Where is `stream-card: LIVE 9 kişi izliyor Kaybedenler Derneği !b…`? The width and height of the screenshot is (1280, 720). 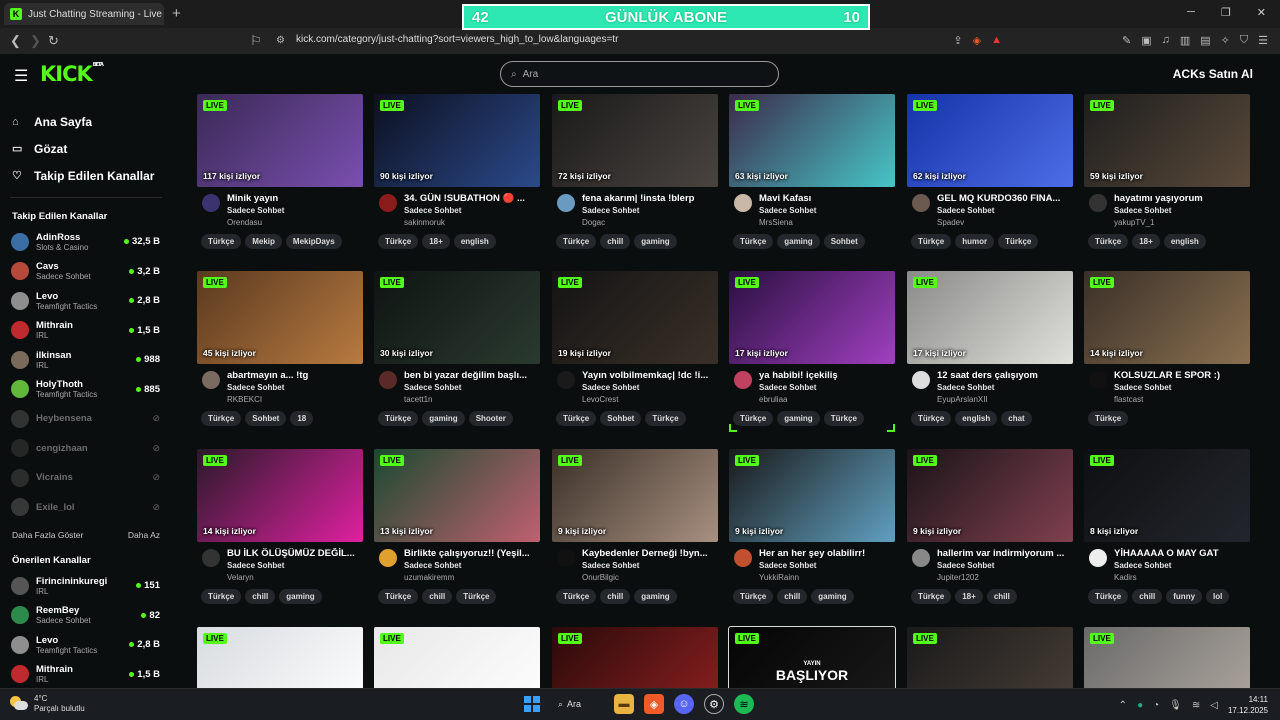
stream-card: LIVE 9 kişi izliyor Kaybedenler Derneği !b… is located at coordinates (635, 526).